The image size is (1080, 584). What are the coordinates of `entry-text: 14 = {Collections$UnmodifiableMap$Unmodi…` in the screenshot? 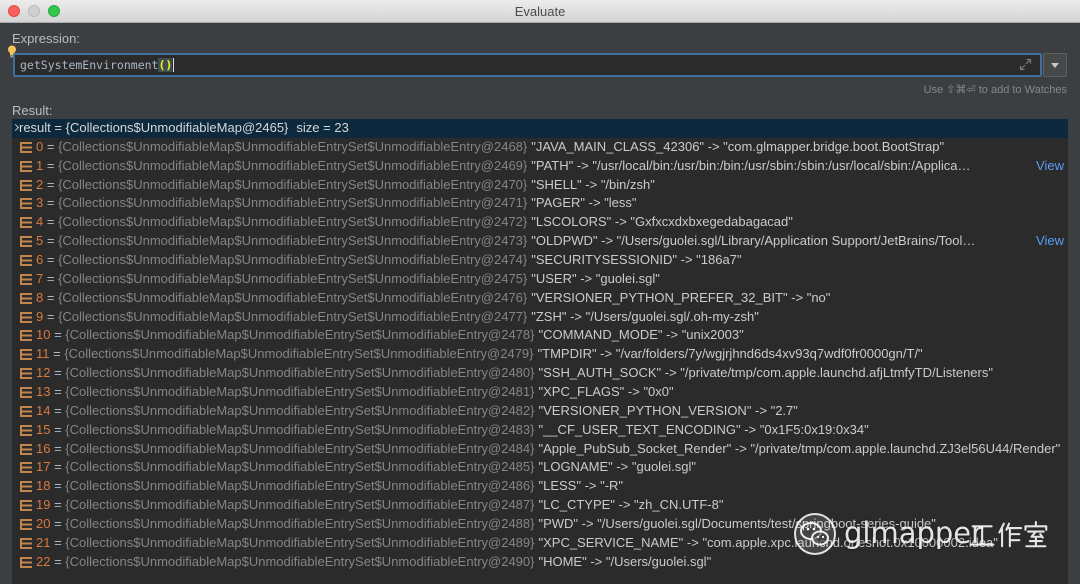 It's located at (550, 411).